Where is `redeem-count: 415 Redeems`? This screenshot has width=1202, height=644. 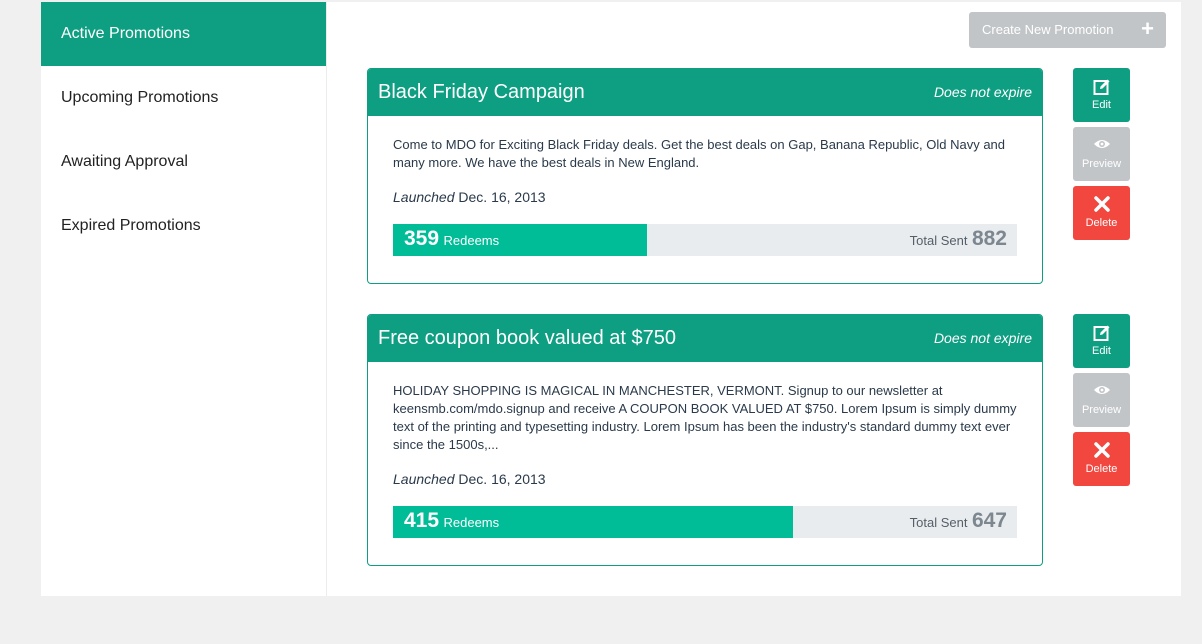 redeem-count: 415 Redeems is located at coordinates (451, 521).